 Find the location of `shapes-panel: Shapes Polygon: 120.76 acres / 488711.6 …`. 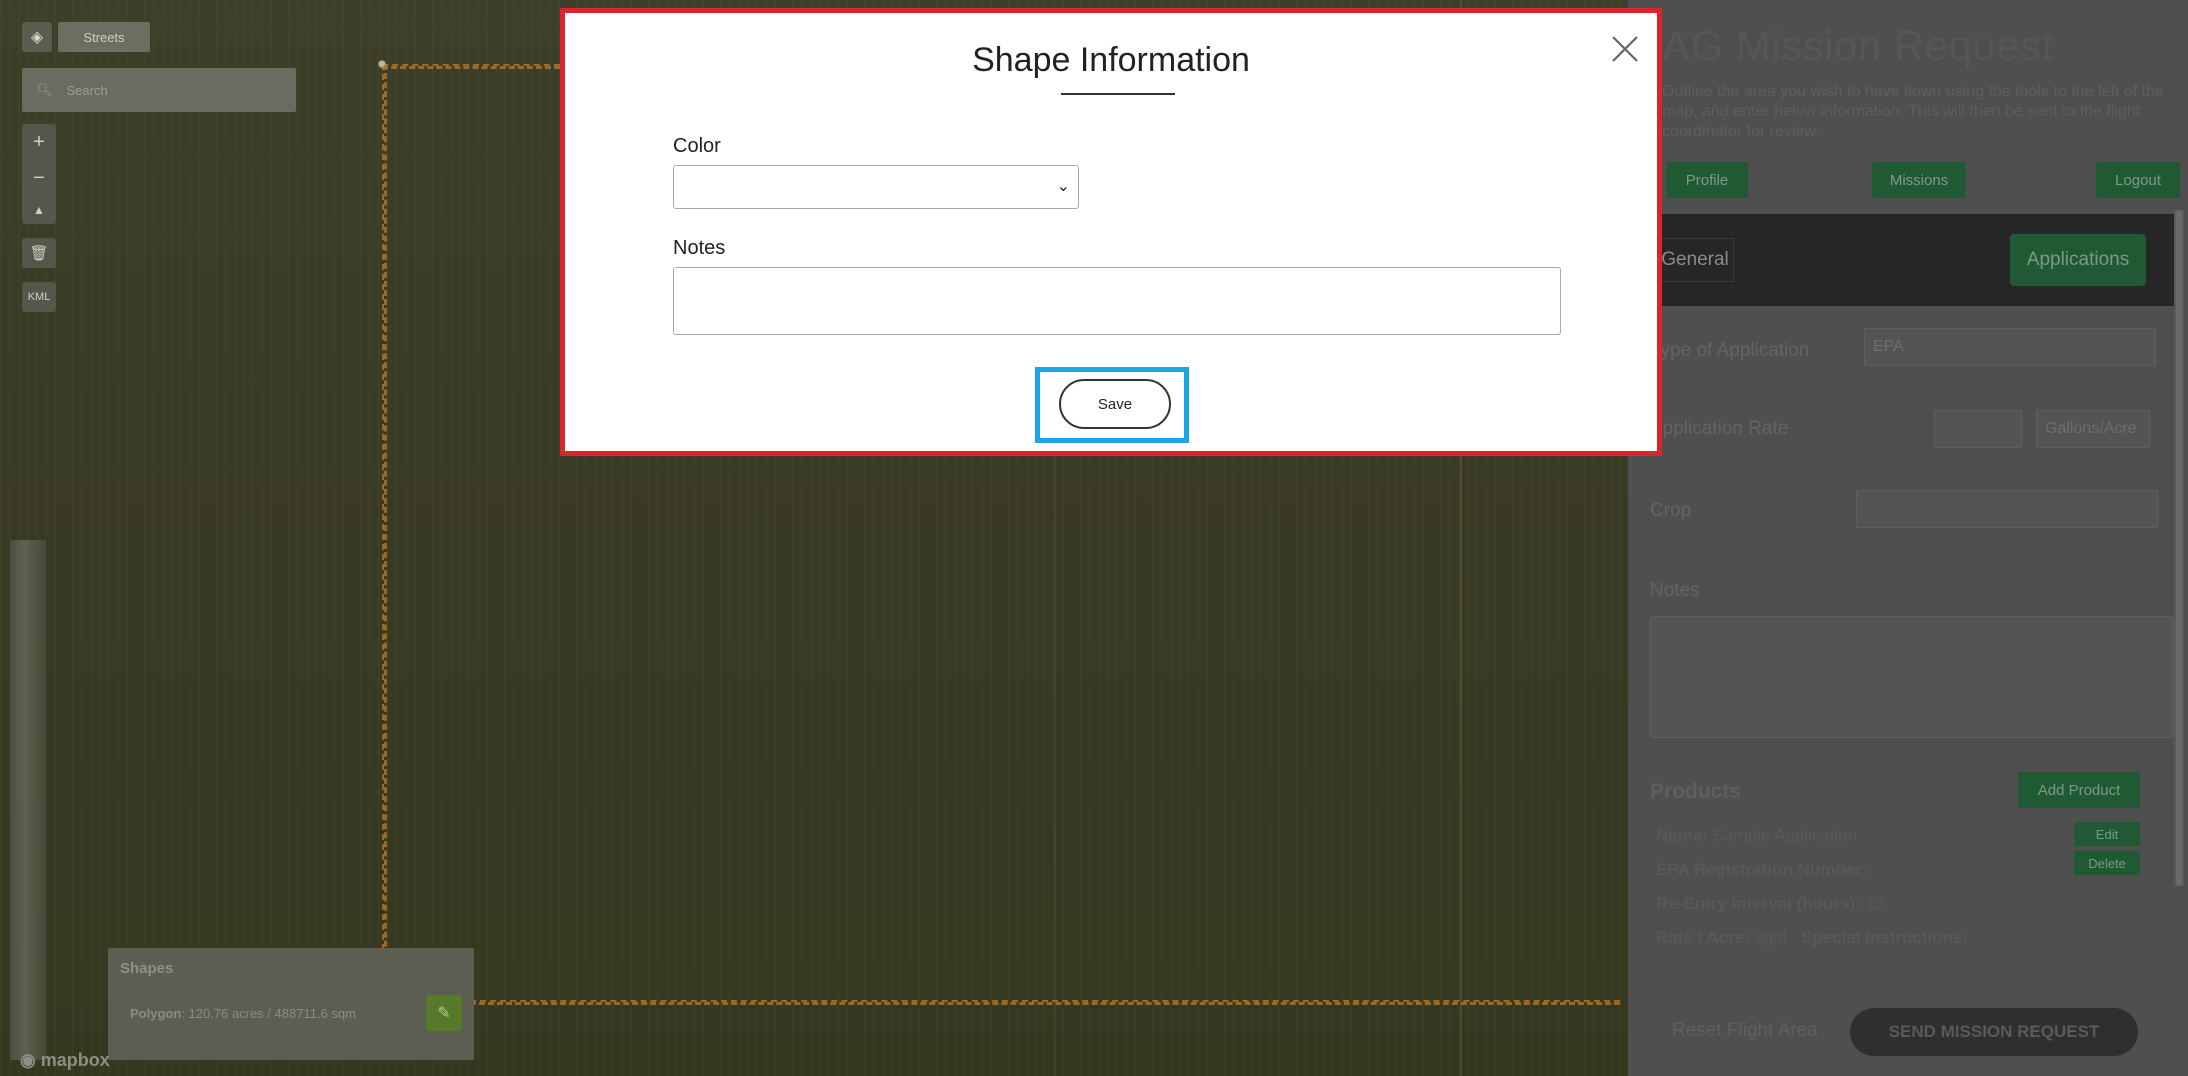

shapes-panel: Shapes Polygon: 120.76 acres / 488711.6 … is located at coordinates (291, 1004).